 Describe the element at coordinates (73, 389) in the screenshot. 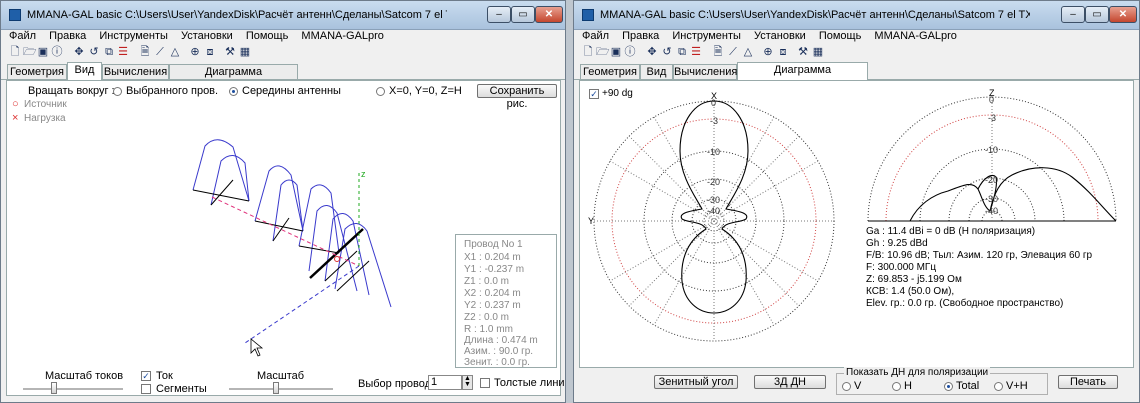

I see `current-scale-slider` at that location.